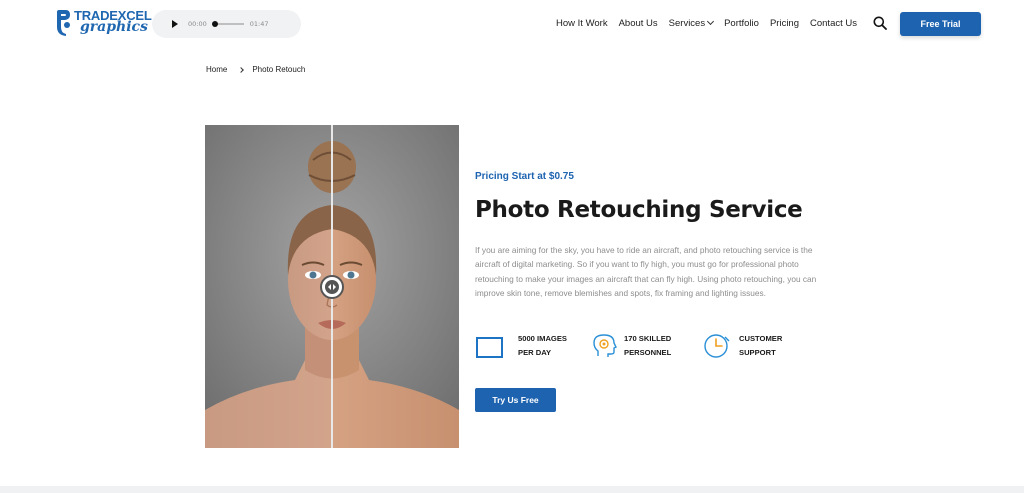 The image size is (1024, 493). I want to click on page-title: Photo Retouching Service, so click(639, 210).